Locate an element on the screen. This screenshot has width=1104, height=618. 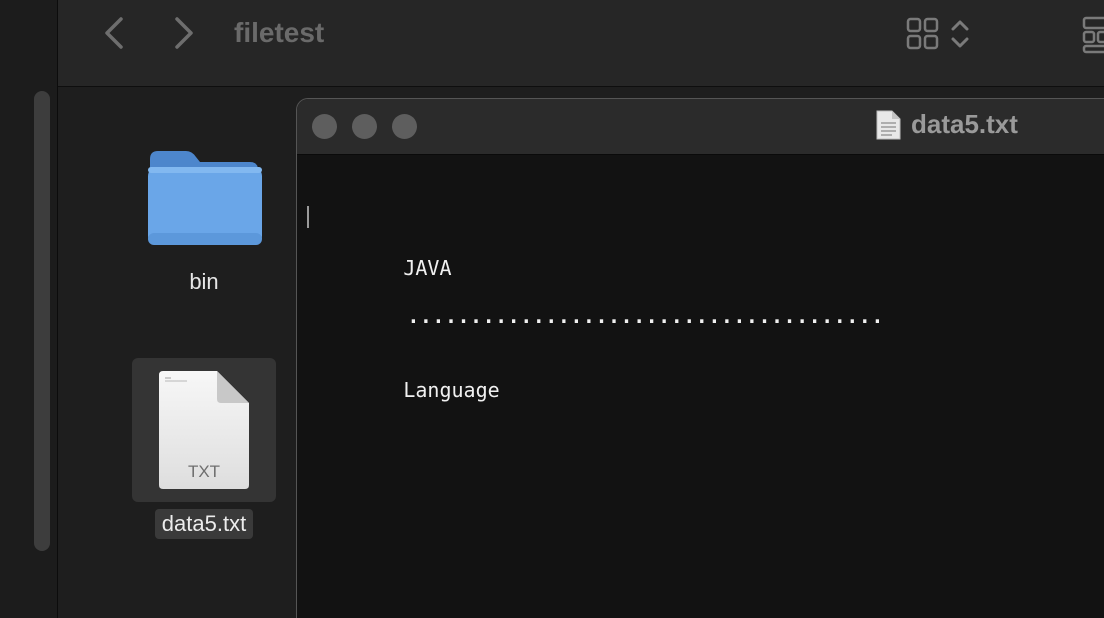
file-type-label: TXT is located at coordinates (204, 471).